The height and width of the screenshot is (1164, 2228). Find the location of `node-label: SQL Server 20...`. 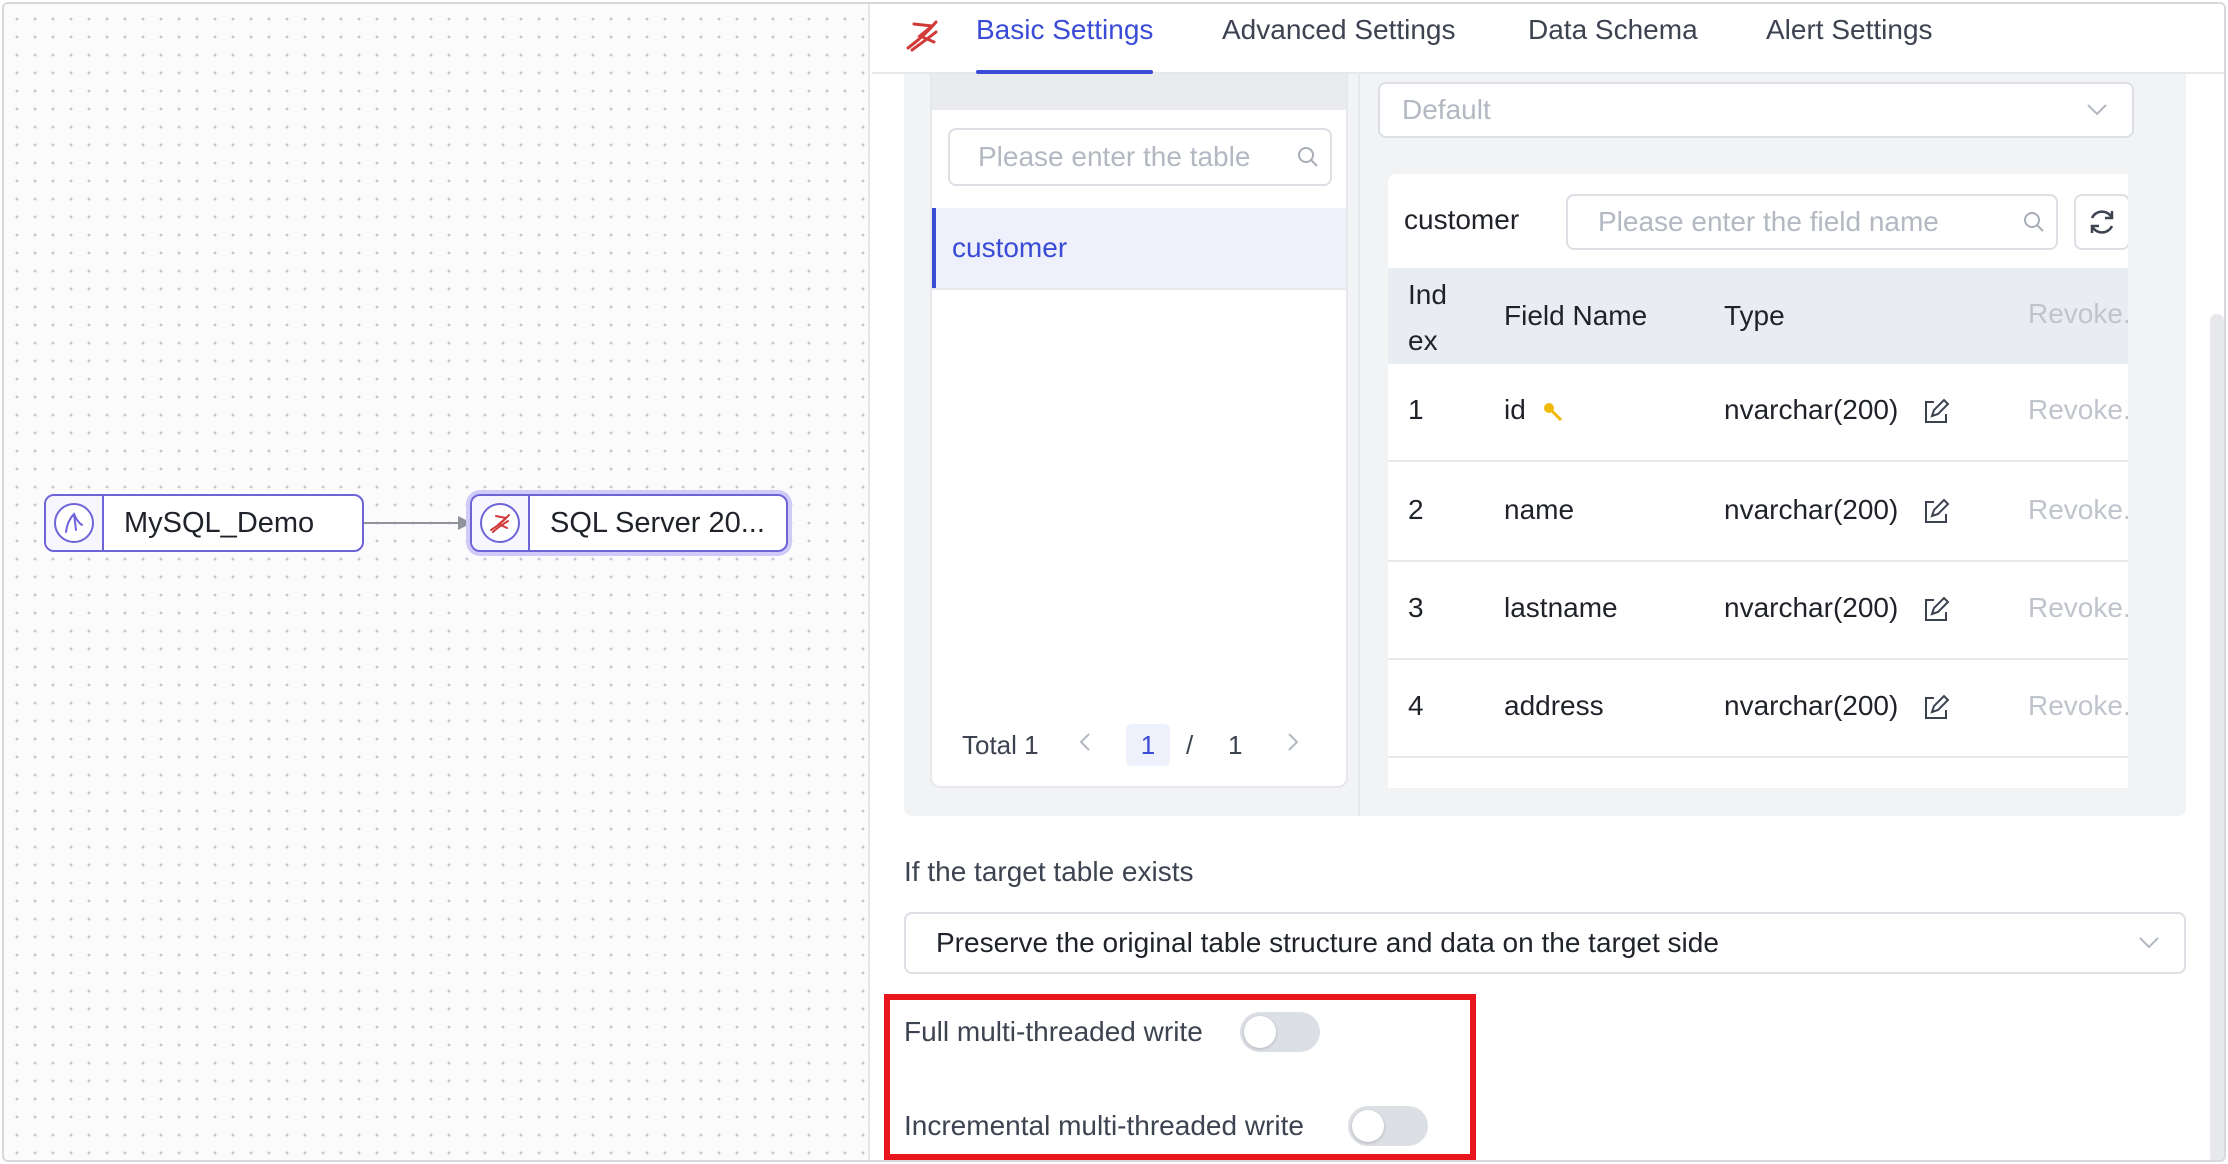

node-label: SQL Server 20... is located at coordinates (657, 522).